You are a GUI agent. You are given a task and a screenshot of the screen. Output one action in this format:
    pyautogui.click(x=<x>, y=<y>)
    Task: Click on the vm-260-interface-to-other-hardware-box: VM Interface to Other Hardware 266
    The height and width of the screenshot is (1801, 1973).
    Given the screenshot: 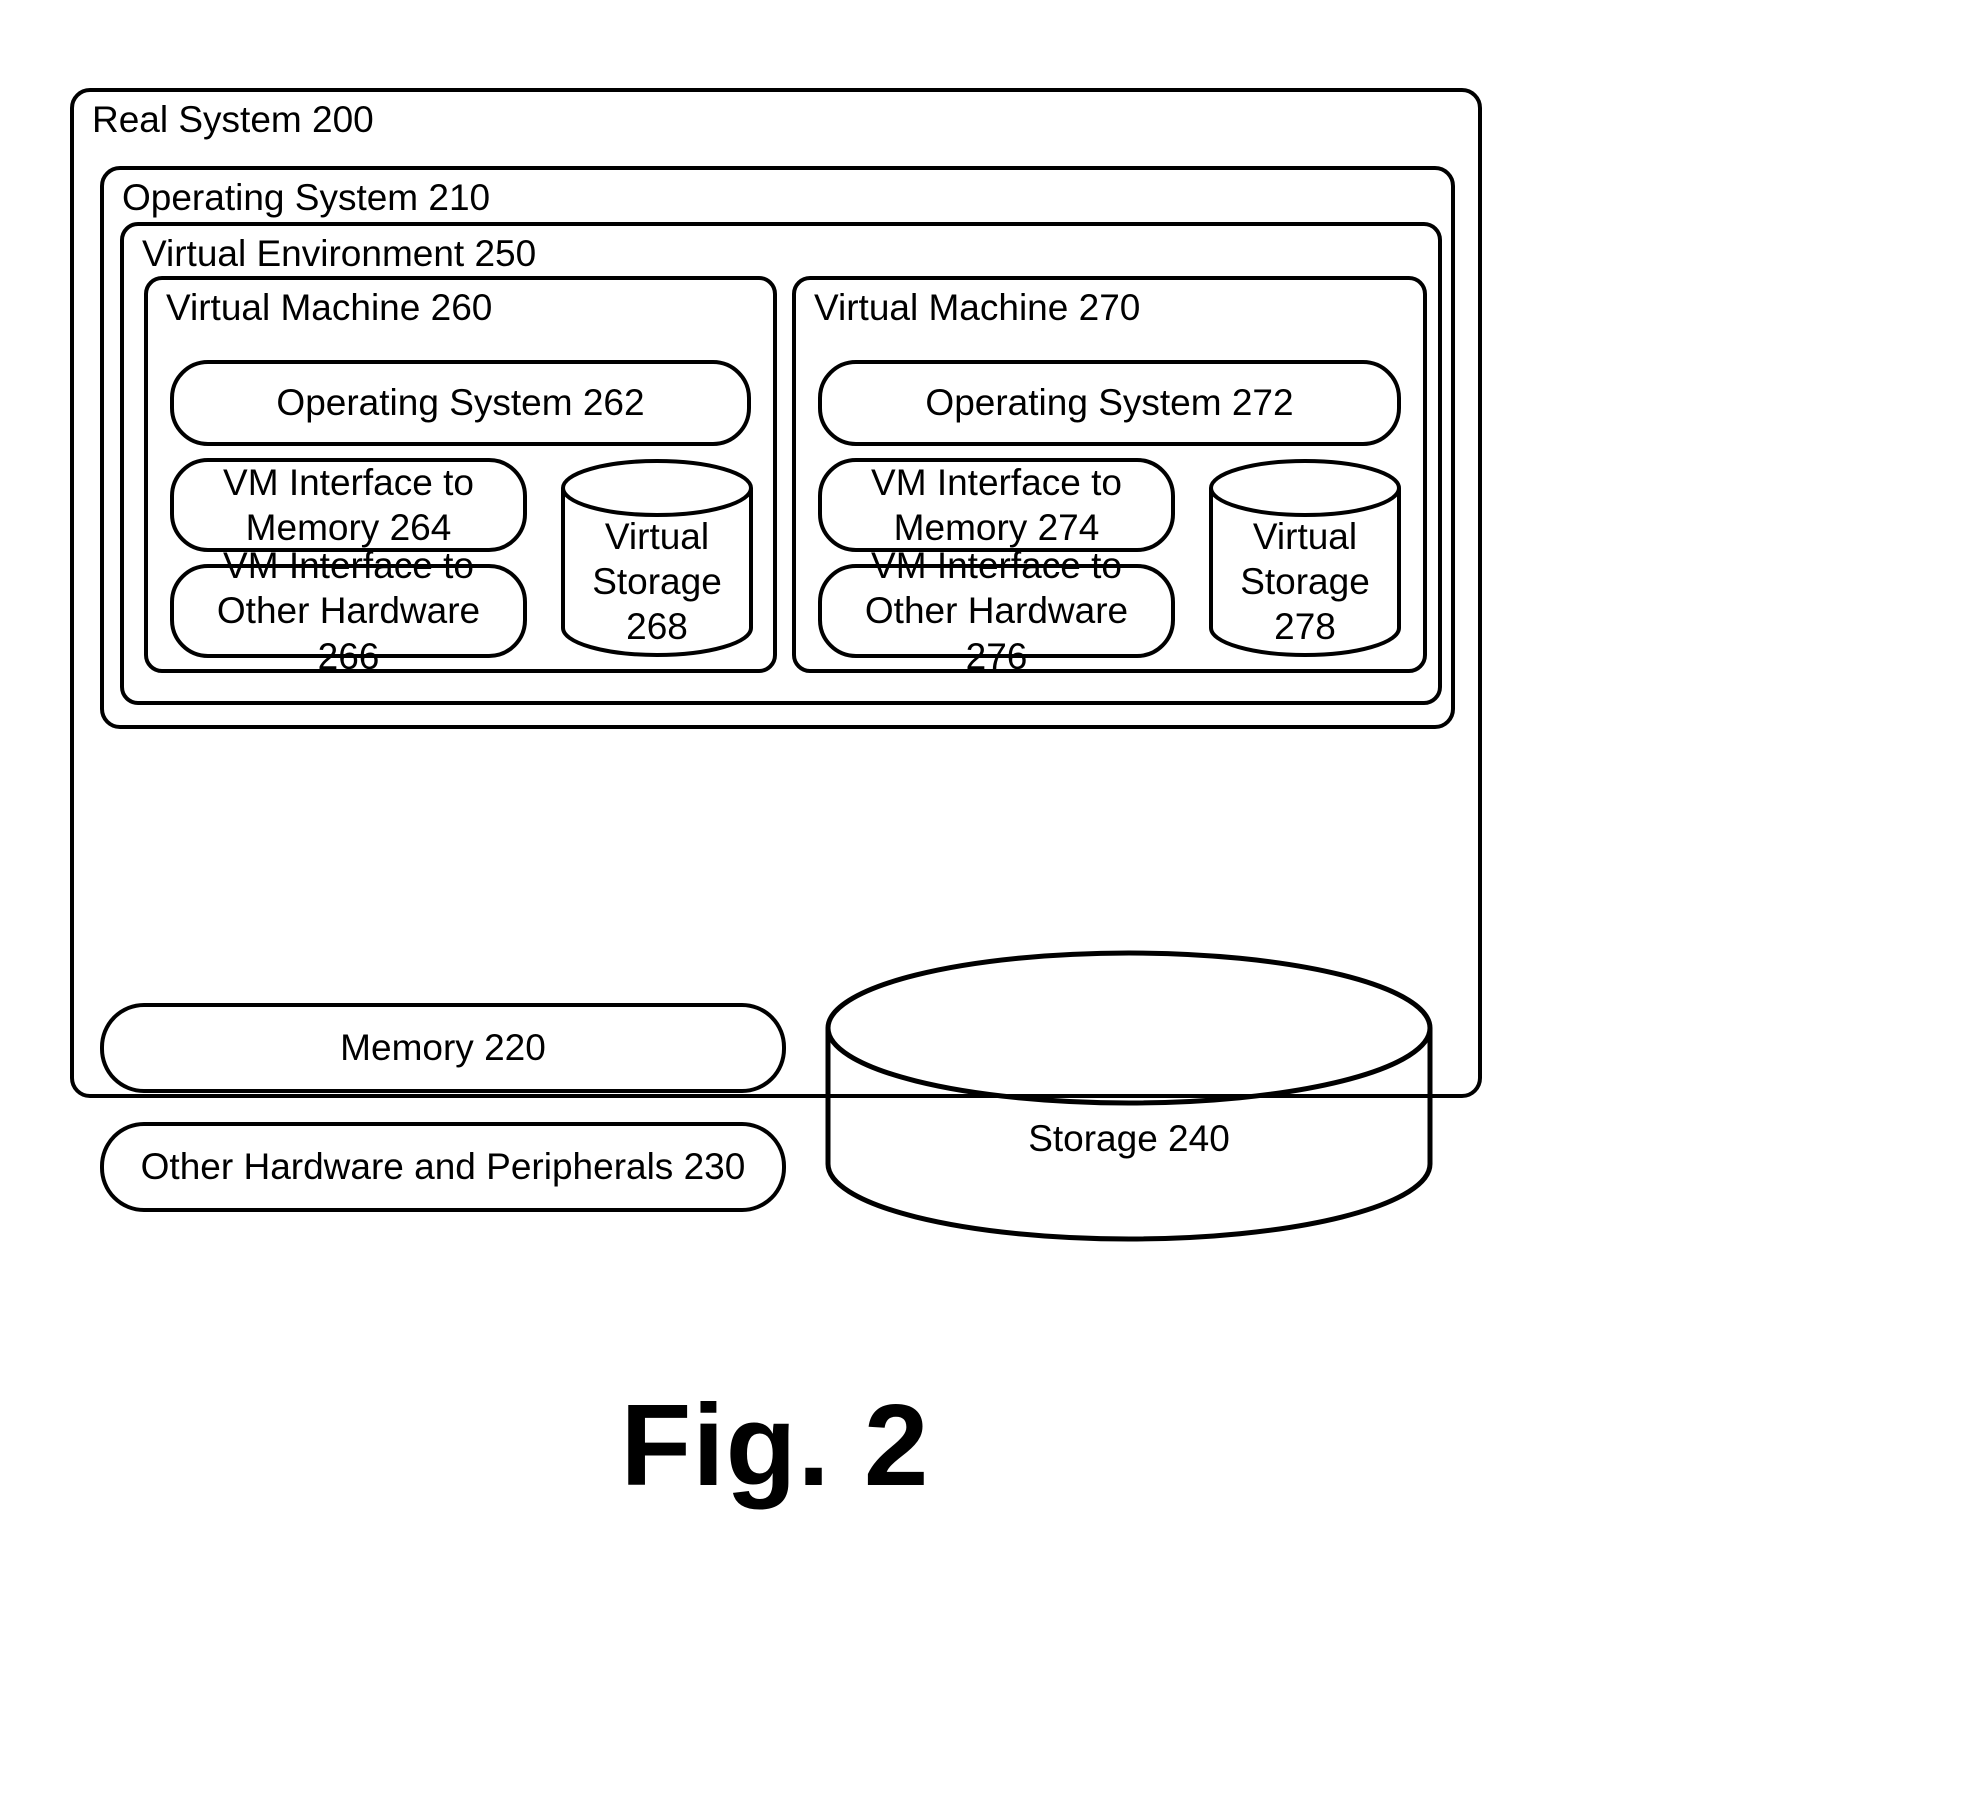 What is the action you would take?
    pyautogui.click(x=348, y=611)
    